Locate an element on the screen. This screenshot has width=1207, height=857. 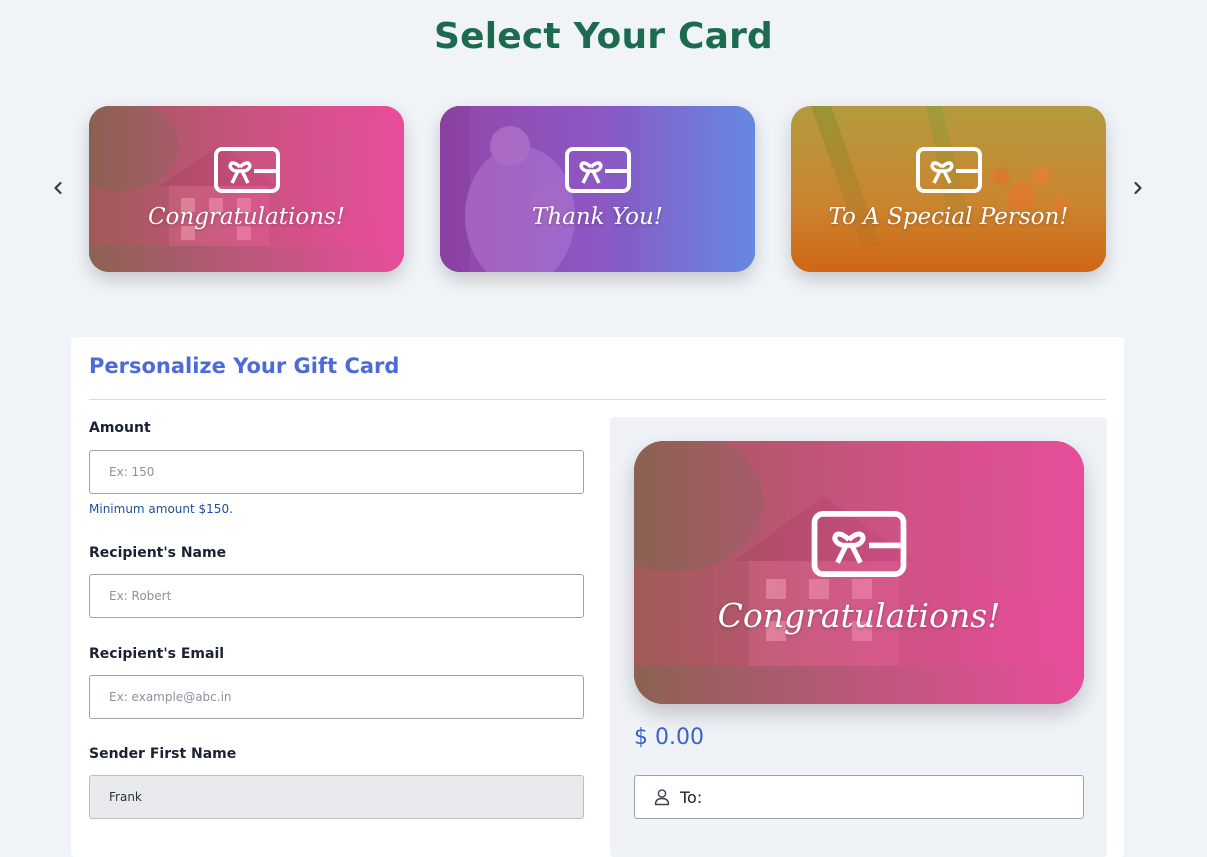
preview-card-label: Congratulations! is located at coordinates (859, 615).